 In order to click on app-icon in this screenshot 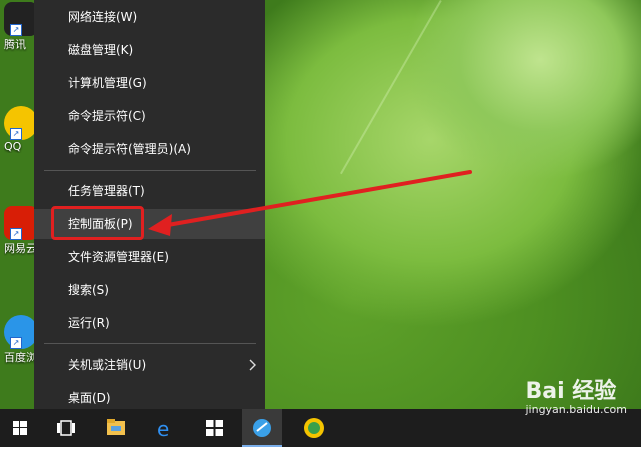, I will do `click(262, 428)`.